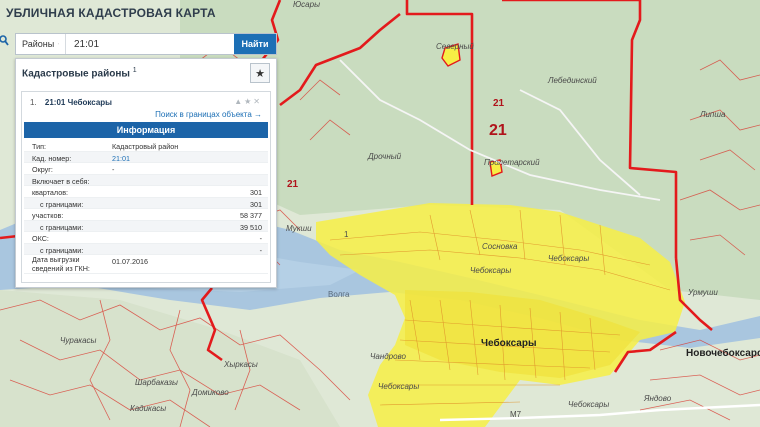 The height and width of the screenshot is (427, 760). I want to click on info-key: участков:, so click(48, 215).